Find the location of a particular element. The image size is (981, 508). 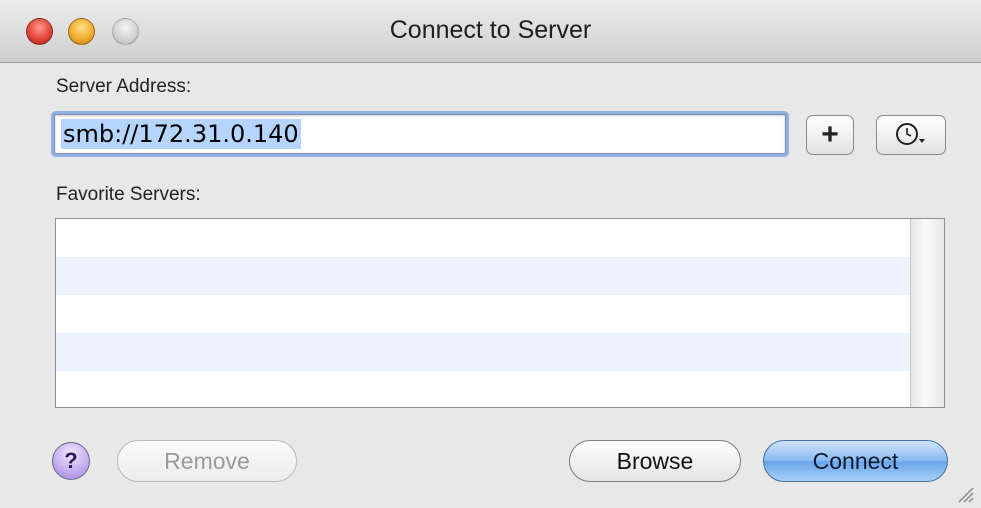

remove-button: Remove is located at coordinates (207, 461).